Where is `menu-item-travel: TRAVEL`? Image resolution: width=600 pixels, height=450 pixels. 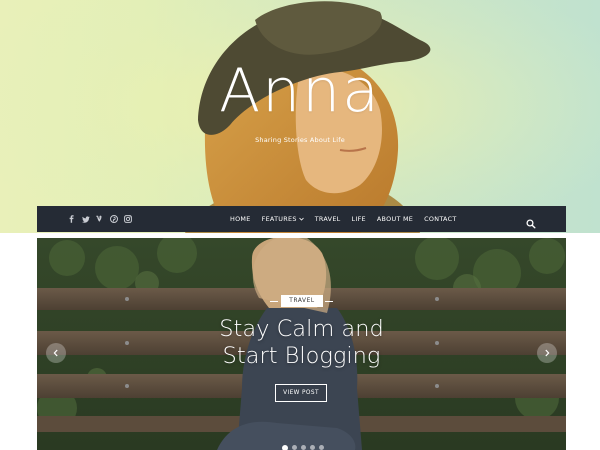
menu-item-travel: TRAVEL is located at coordinates (328, 219).